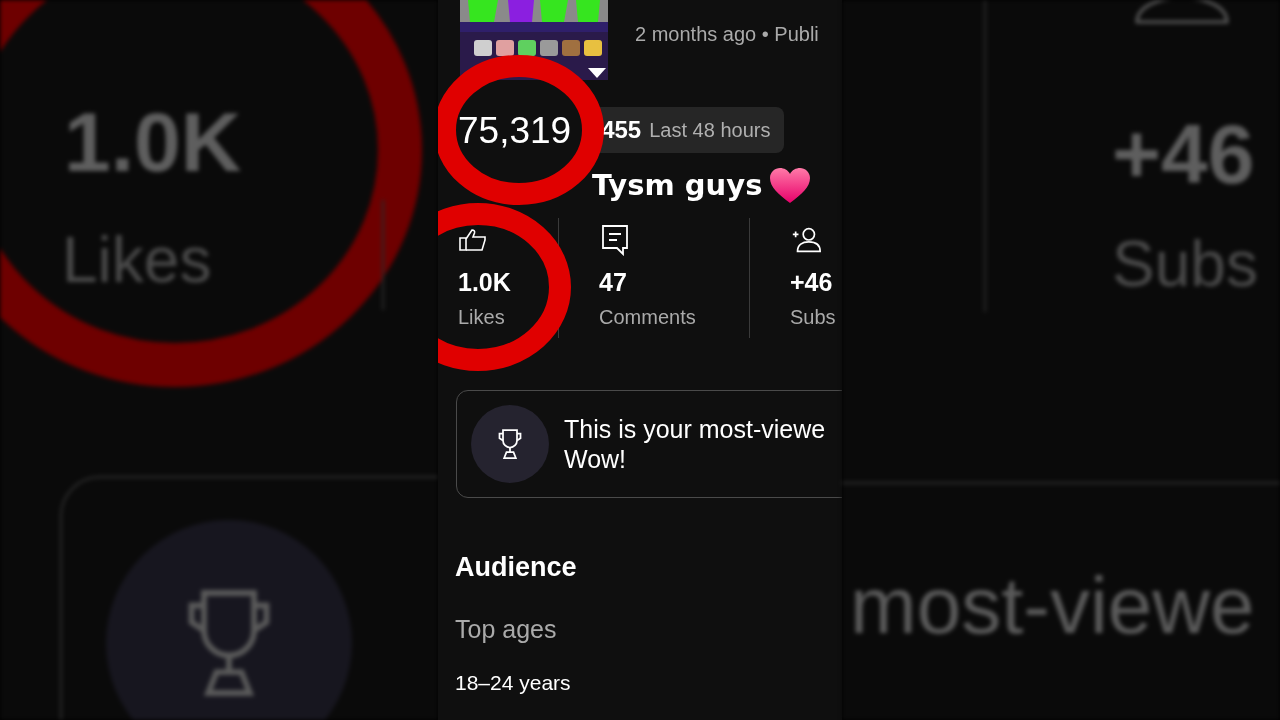 The image size is (1280, 720). What do you see at coordinates (648, 317) in the screenshot?
I see `stat-label: Comments` at bounding box center [648, 317].